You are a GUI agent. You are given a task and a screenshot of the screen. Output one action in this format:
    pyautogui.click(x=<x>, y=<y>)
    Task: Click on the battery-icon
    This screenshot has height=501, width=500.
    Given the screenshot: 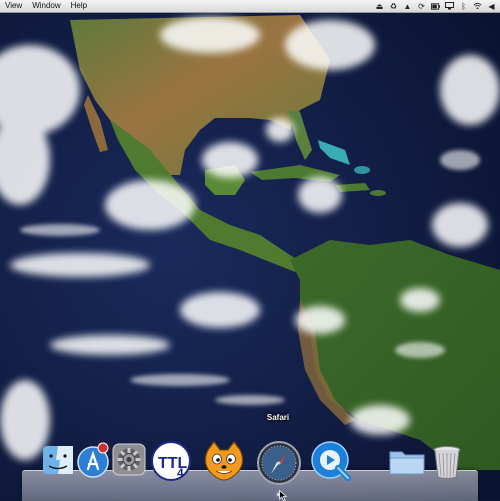 What is the action you would take?
    pyautogui.click(x=435, y=6)
    